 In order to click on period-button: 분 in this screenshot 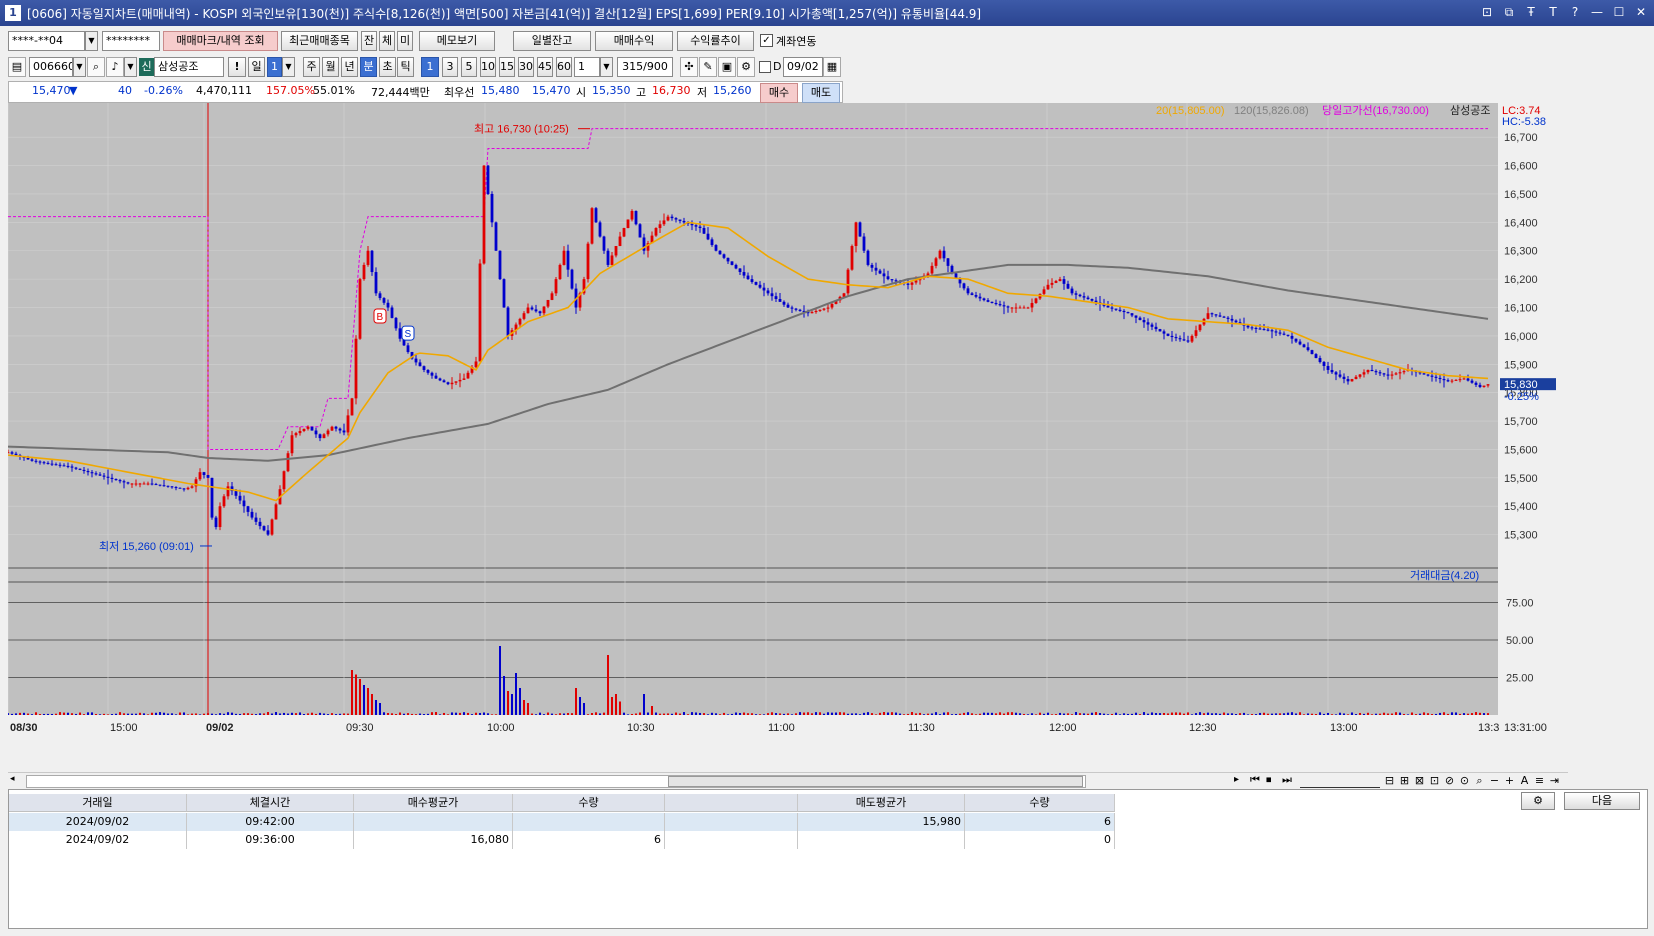, I will do `click(368, 67)`.